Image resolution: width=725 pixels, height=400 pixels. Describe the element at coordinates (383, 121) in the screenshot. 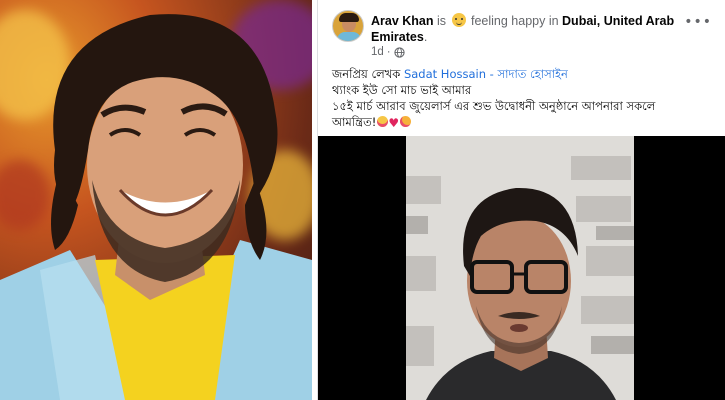

I see `heart-eyes-emoji-icon` at that location.